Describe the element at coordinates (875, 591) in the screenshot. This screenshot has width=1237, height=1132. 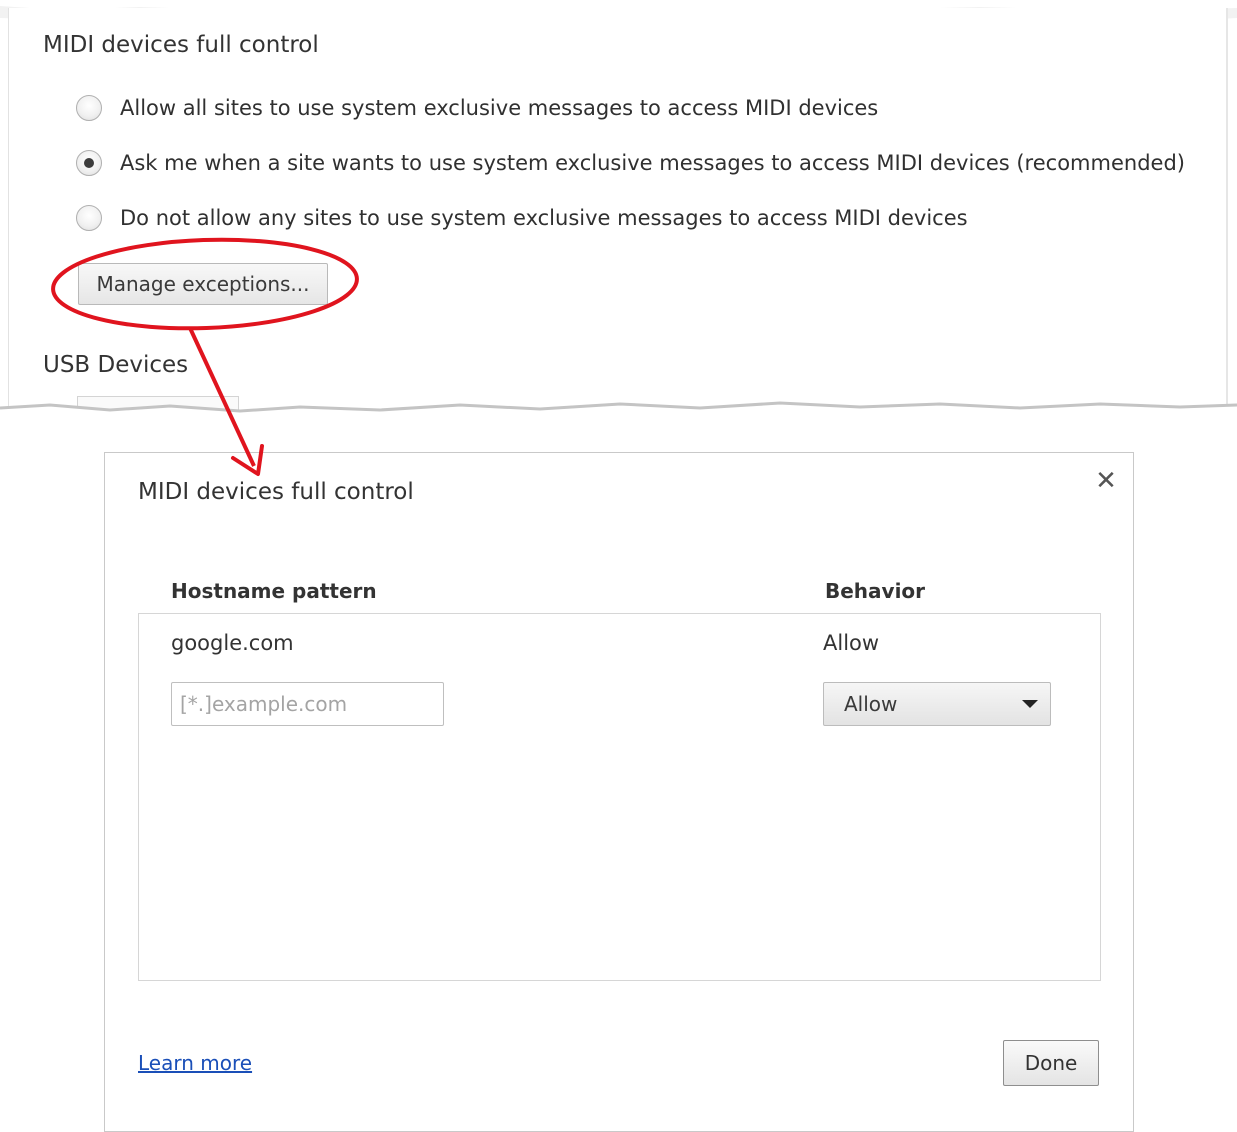
I see `column-header-behavior: Behavior` at that location.